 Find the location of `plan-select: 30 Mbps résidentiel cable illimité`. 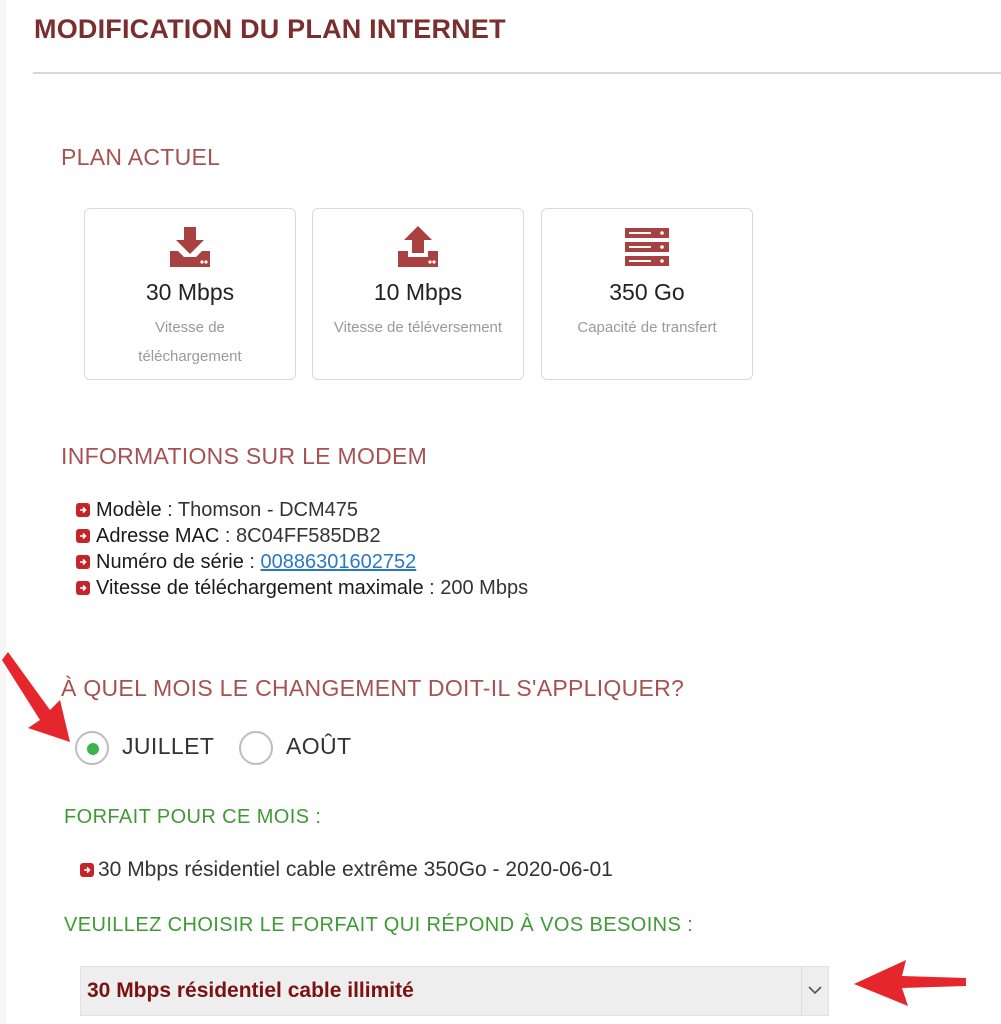

plan-select: 30 Mbps résidentiel cable illimité is located at coordinates (454, 991).